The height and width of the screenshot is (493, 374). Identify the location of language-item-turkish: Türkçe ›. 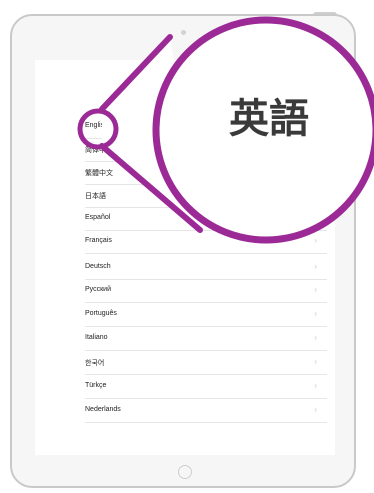
(206, 387).